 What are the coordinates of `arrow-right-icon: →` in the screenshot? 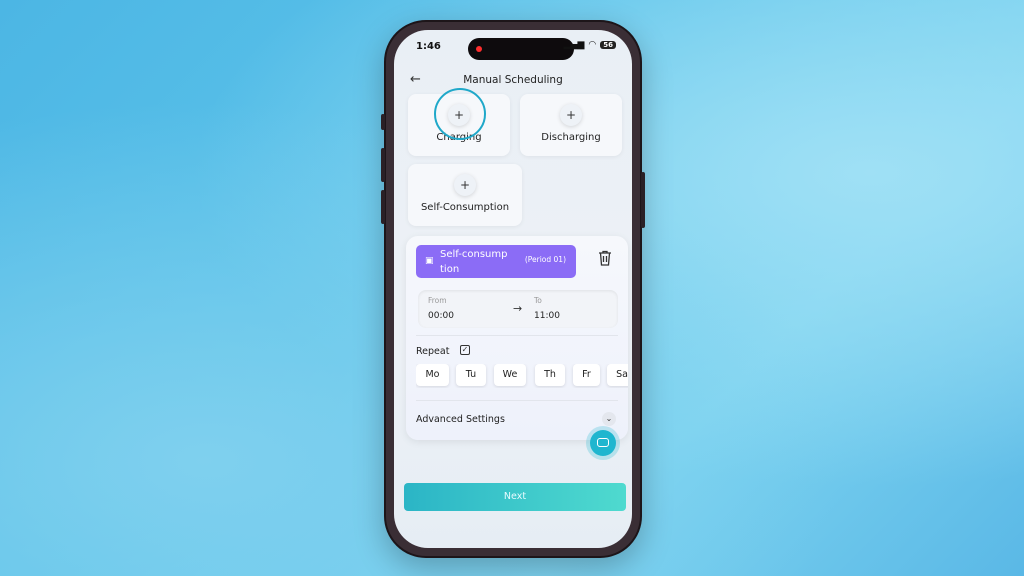 It's located at (518, 308).